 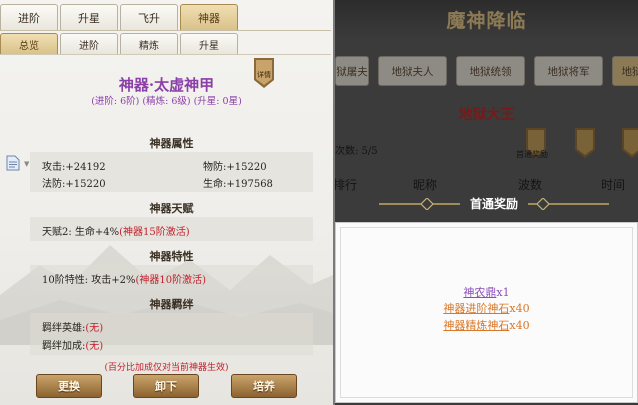 I want to click on reward-qty: x1, so click(x=503, y=292).